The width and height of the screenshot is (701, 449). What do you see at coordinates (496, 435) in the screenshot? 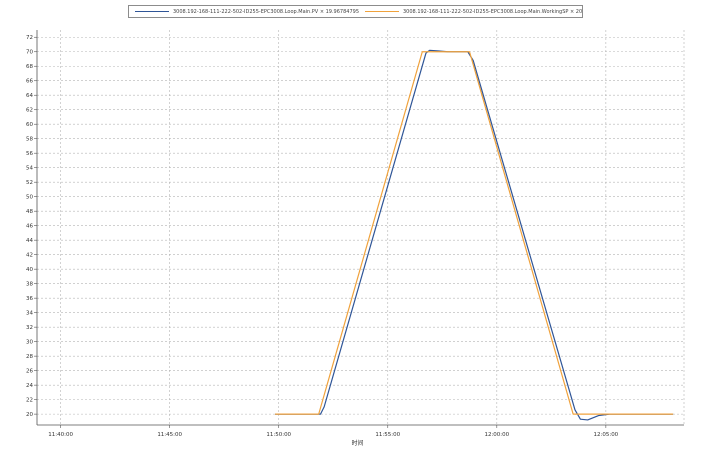
I see `x-tick-label: 12:00:00` at bounding box center [496, 435].